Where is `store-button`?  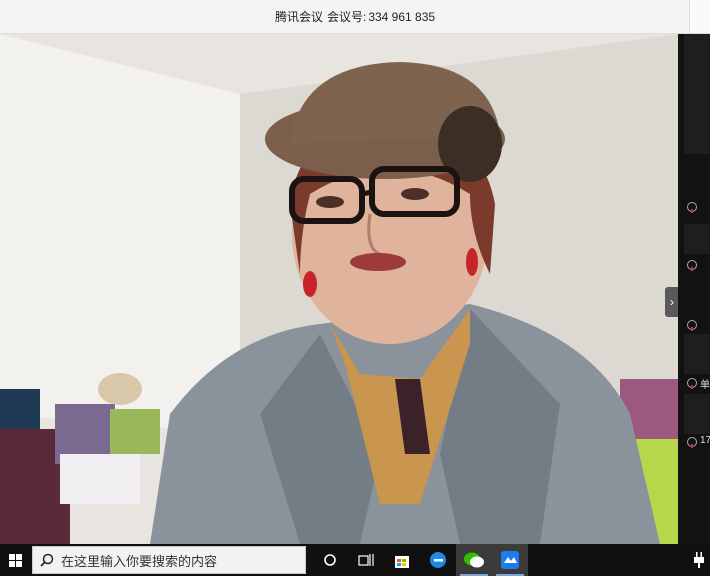
store-button is located at coordinates (402, 560).